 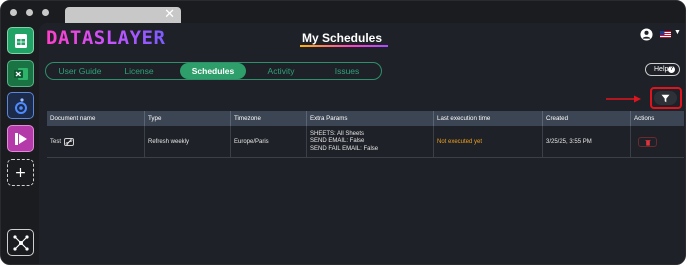 What do you see at coordinates (106, 38) in the screenshot?
I see `dataslayer-logo: DATASLAYER` at bounding box center [106, 38].